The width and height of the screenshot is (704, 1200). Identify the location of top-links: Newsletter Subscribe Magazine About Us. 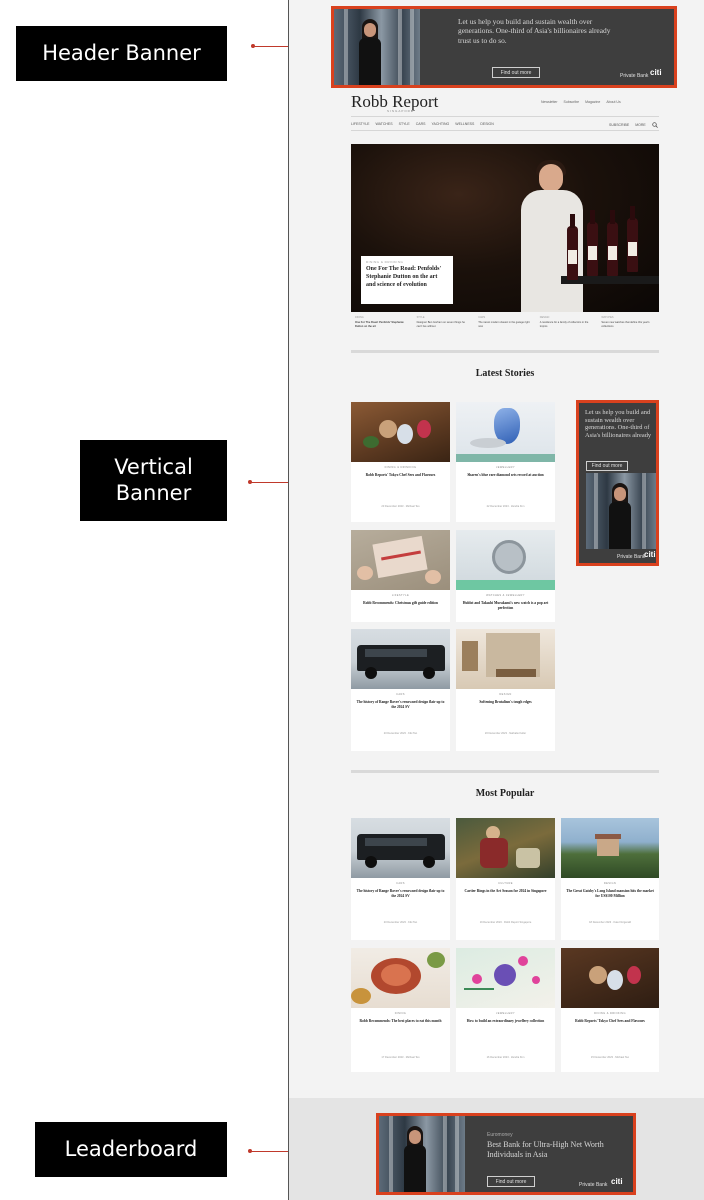
(581, 102).